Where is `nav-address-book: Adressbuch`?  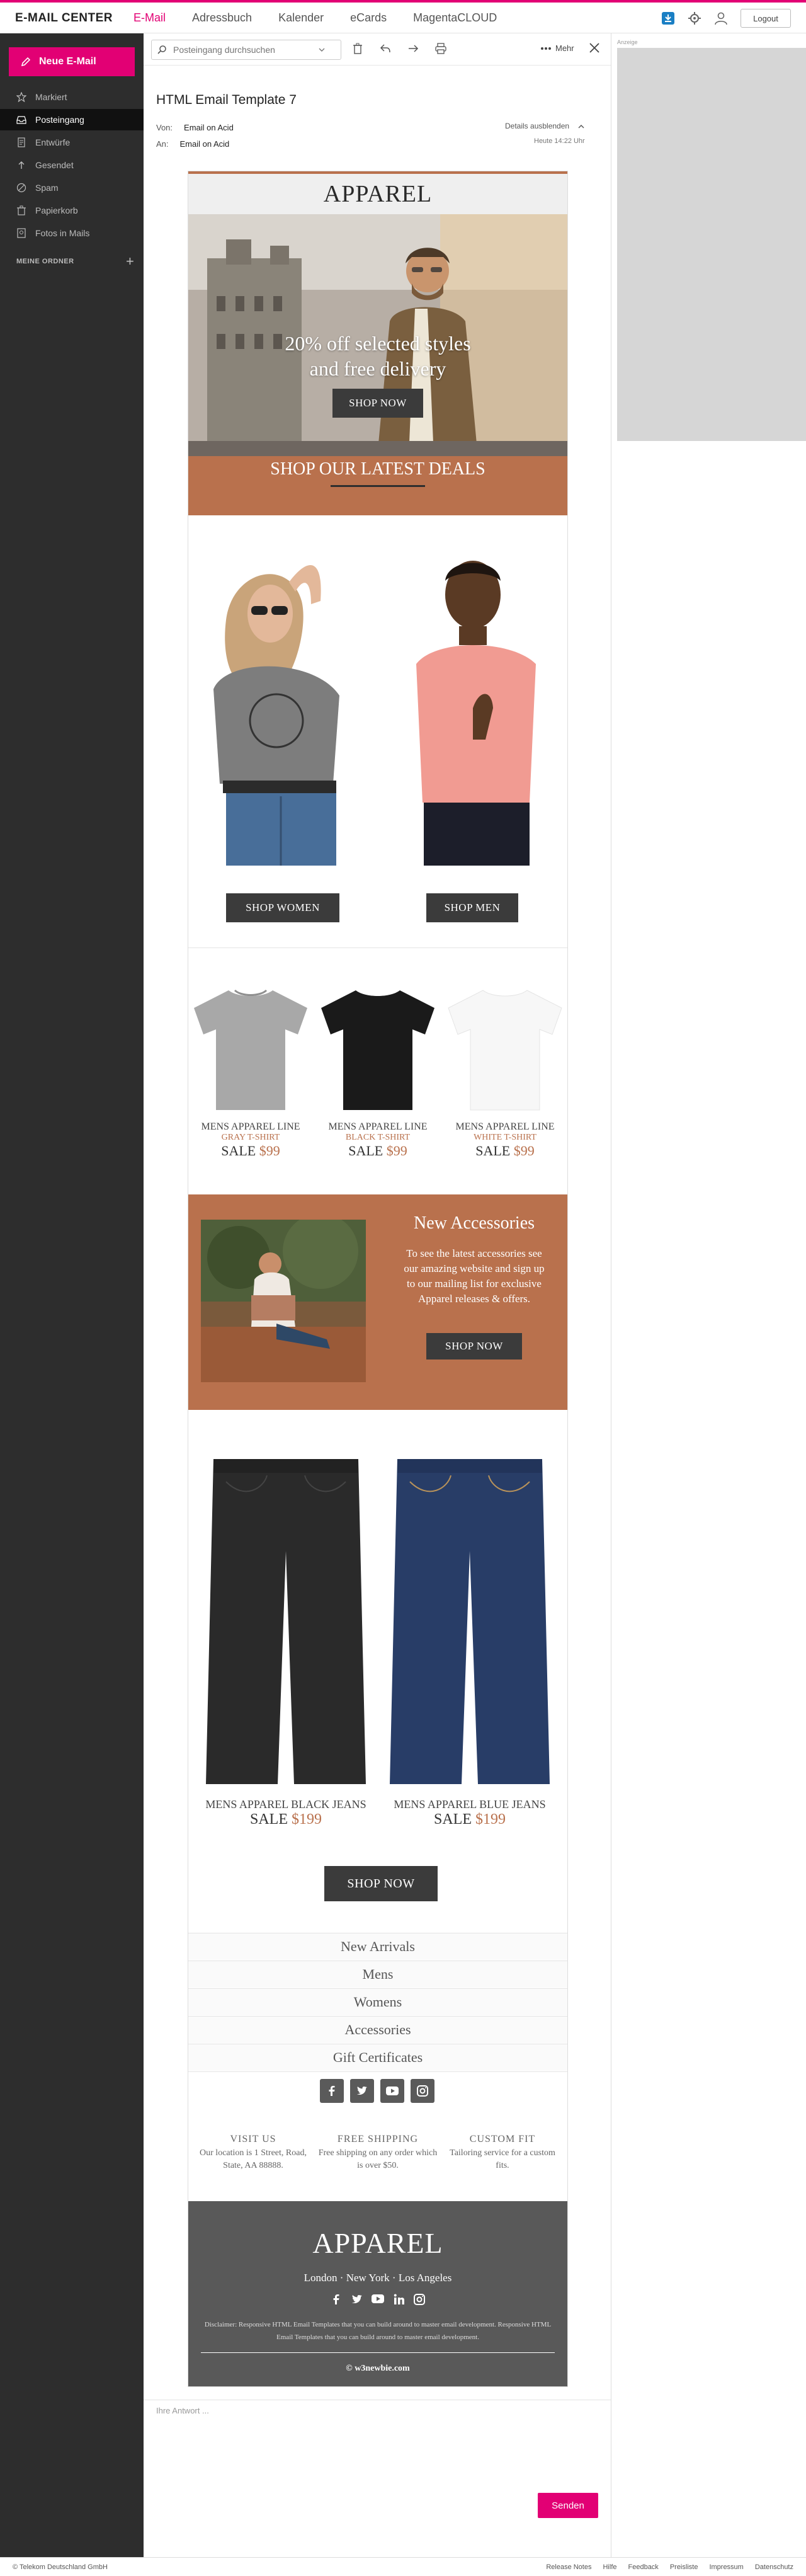 nav-address-book: Adressbuch is located at coordinates (222, 18).